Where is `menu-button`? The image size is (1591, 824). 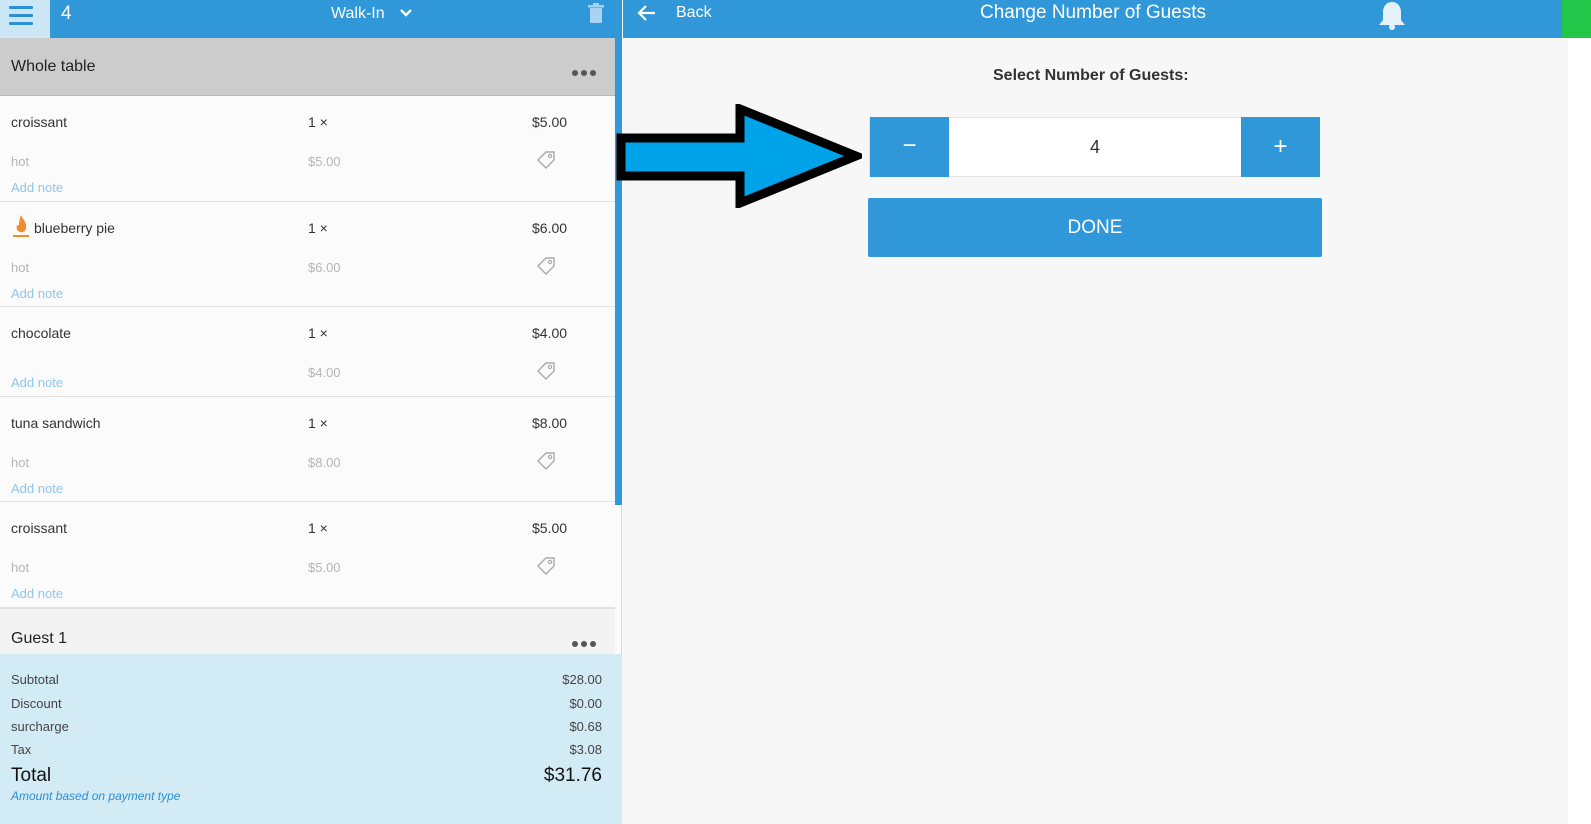
menu-button is located at coordinates (25, 19).